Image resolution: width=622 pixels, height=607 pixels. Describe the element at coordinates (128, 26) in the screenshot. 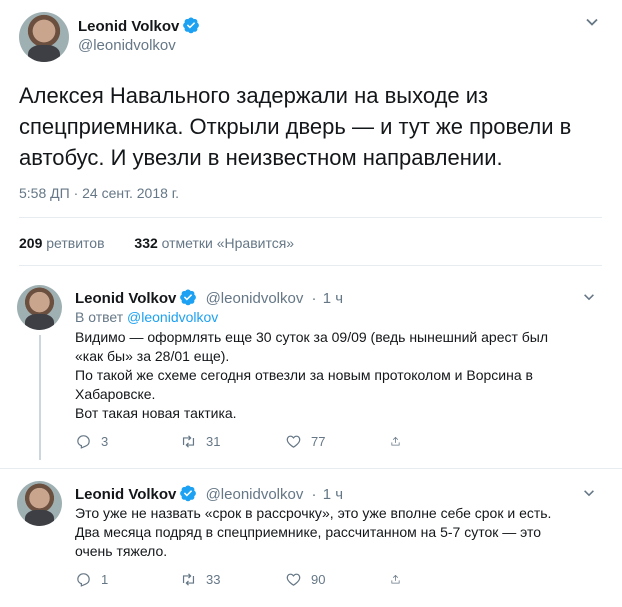

I see `author-name: Leonid Volkov` at that location.